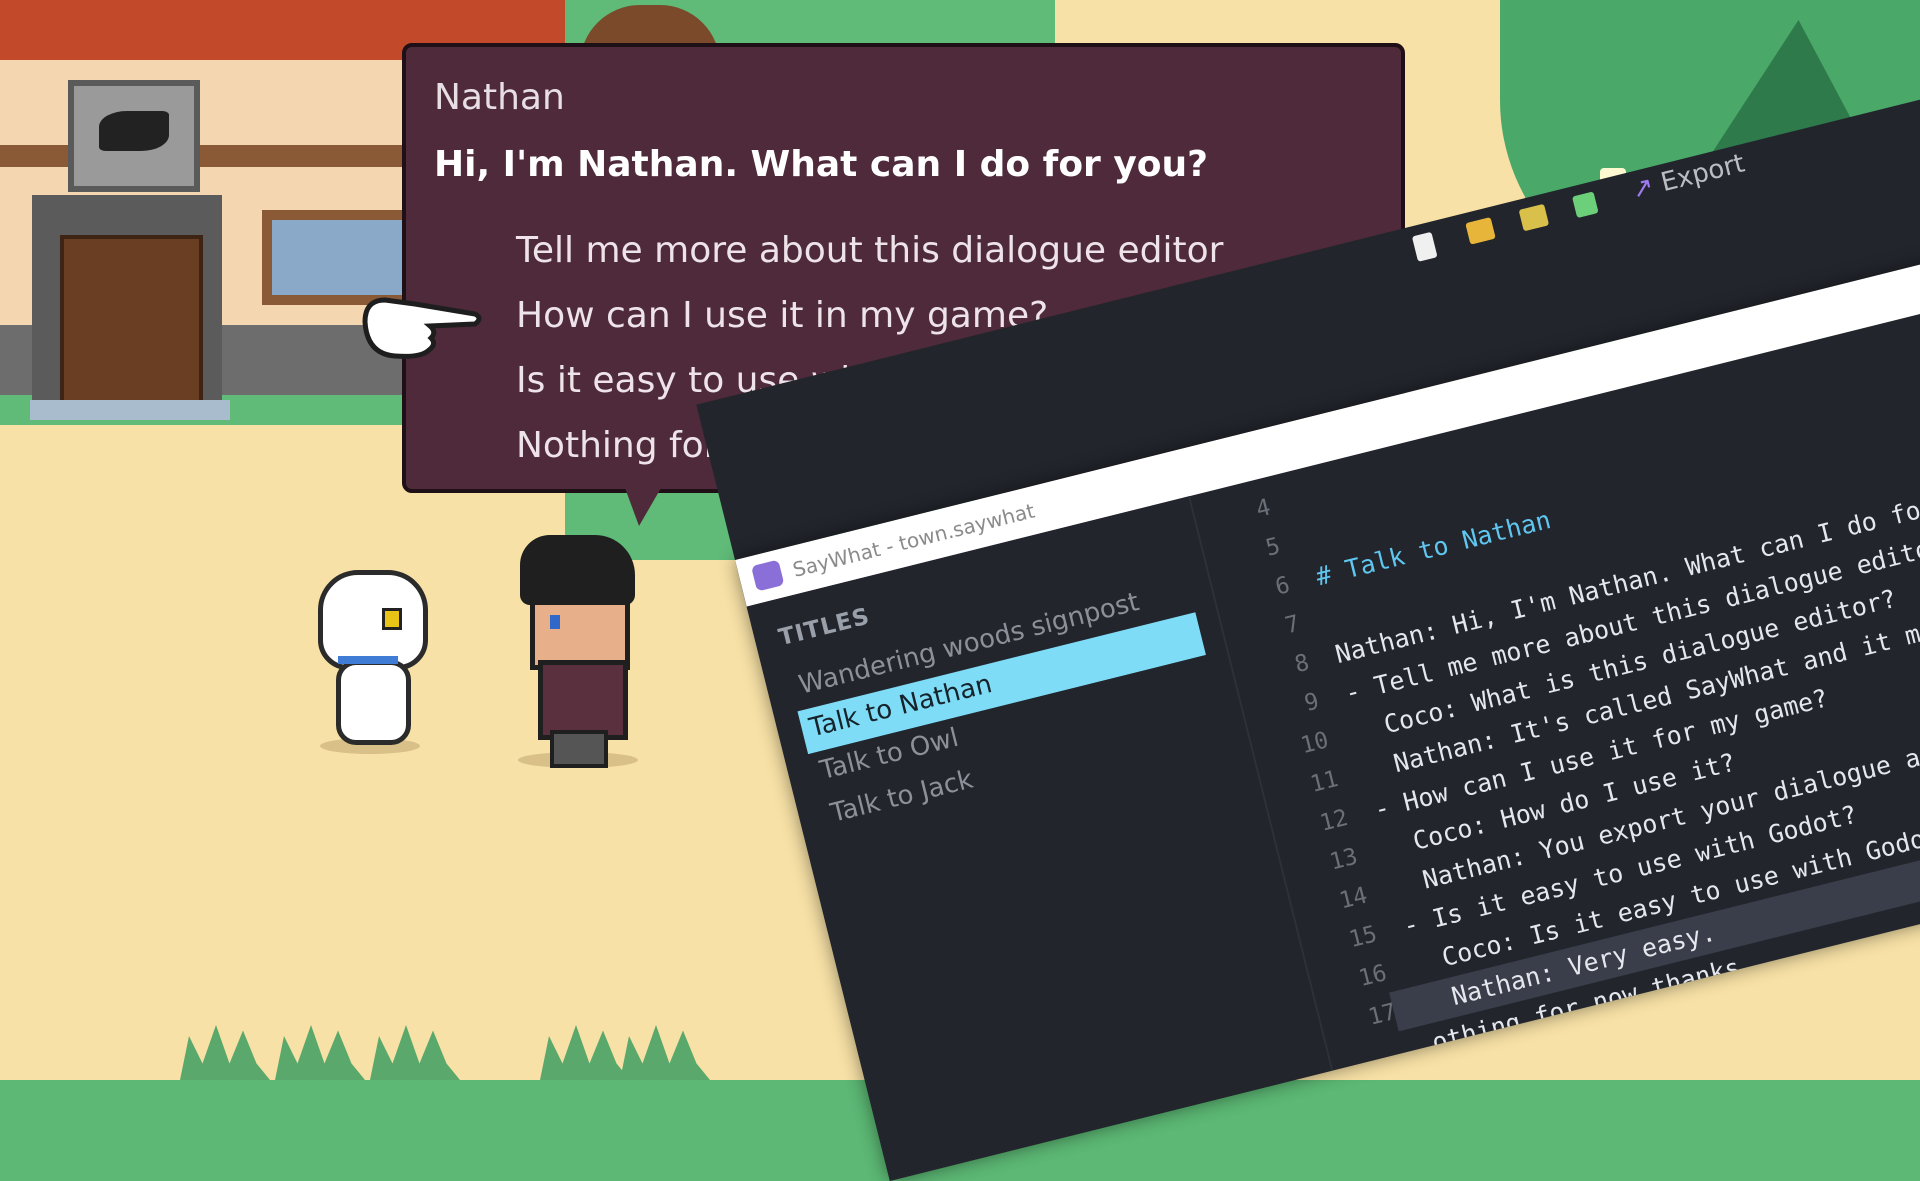  What do you see at coordinates (579, 749) in the screenshot?
I see `nathan-legs` at bounding box center [579, 749].